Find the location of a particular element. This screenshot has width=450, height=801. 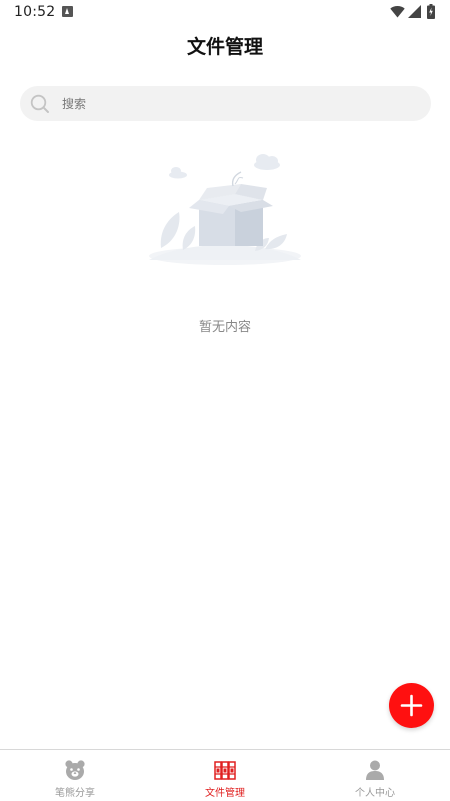

bear-icon is located at coordinates (75, 770).